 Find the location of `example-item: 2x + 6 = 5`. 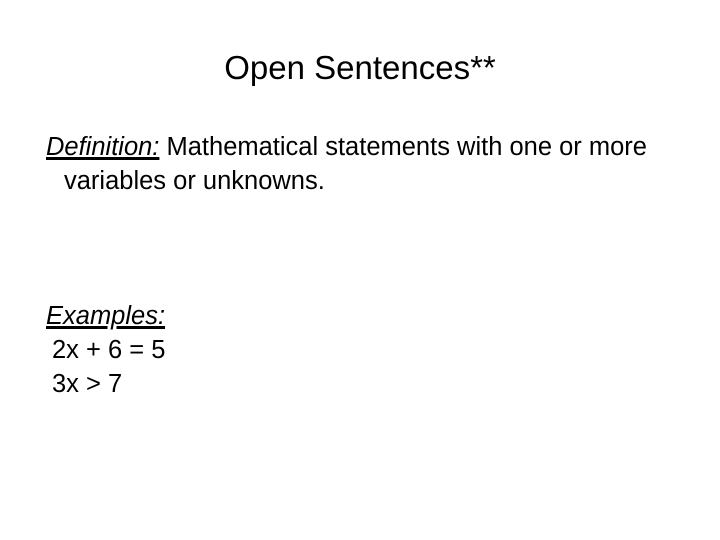

example-item: 2x + 6 = 5 is located at coordinates (109, 350).